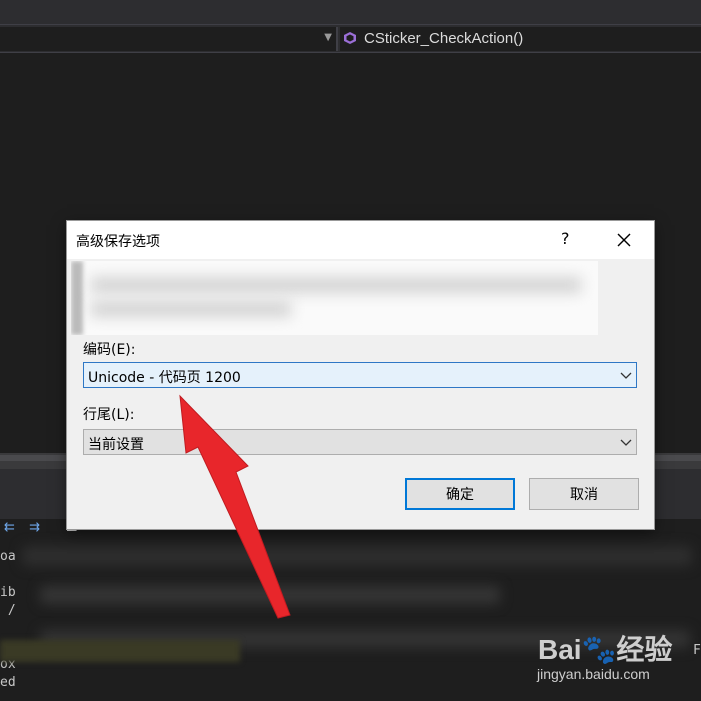 The height and width of the screenshot is (701, 701). I want to click on encoding-select: Unicode - 代码页 1200, so click(360, 375).